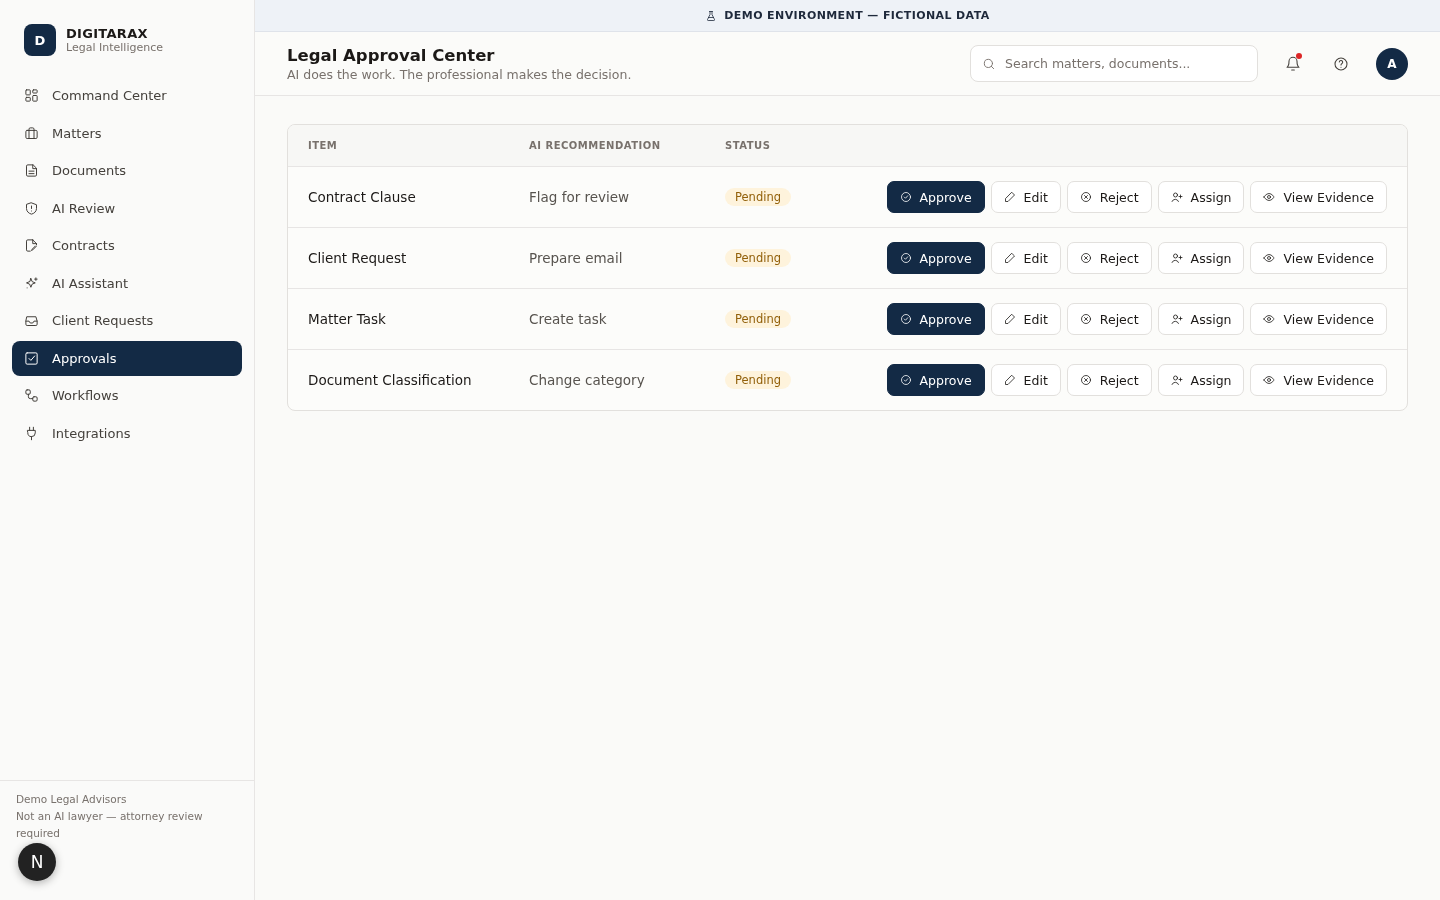  Describe the element at coordinates (72, 799) in the screenshot. I see `organization-name: Demo Legal Advisors` at that location.